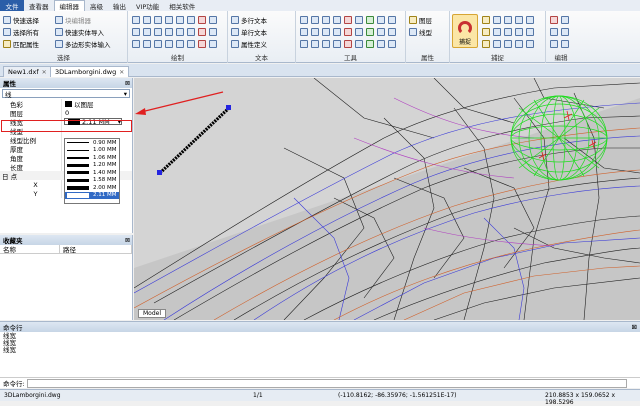 The image size is (640, 406). I want to click on scale-icon, so click(359, 20).